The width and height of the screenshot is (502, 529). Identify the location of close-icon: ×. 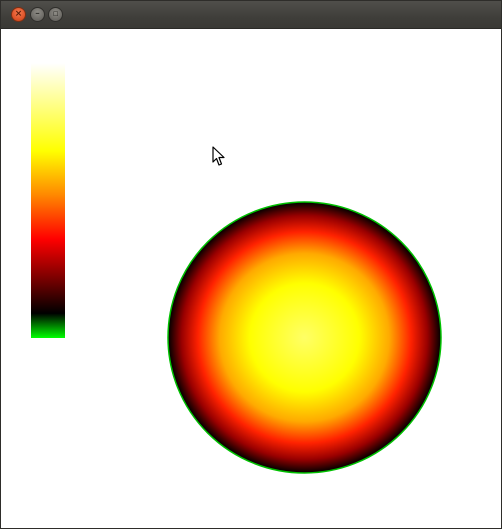
(18, 14).